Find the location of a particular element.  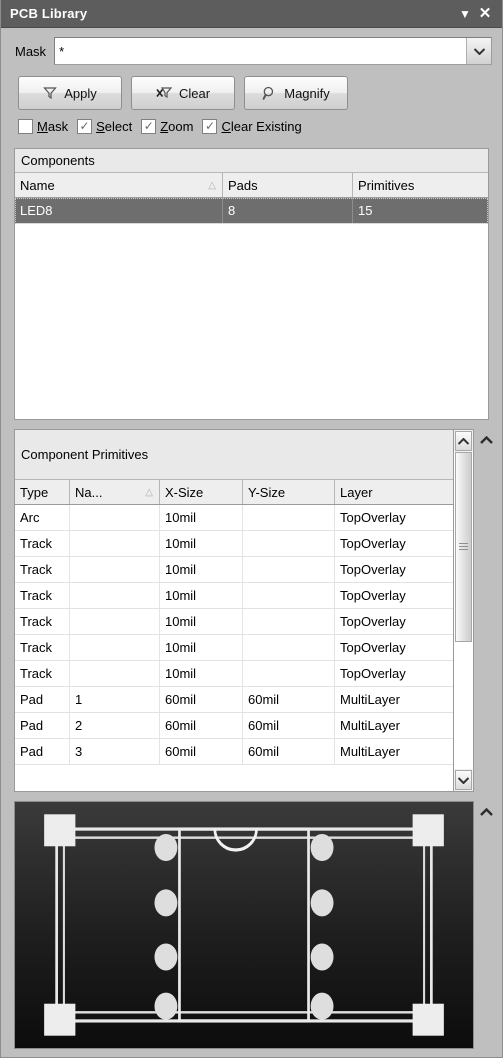

cell-primitives: 15 is located at coordinates (365, 210).